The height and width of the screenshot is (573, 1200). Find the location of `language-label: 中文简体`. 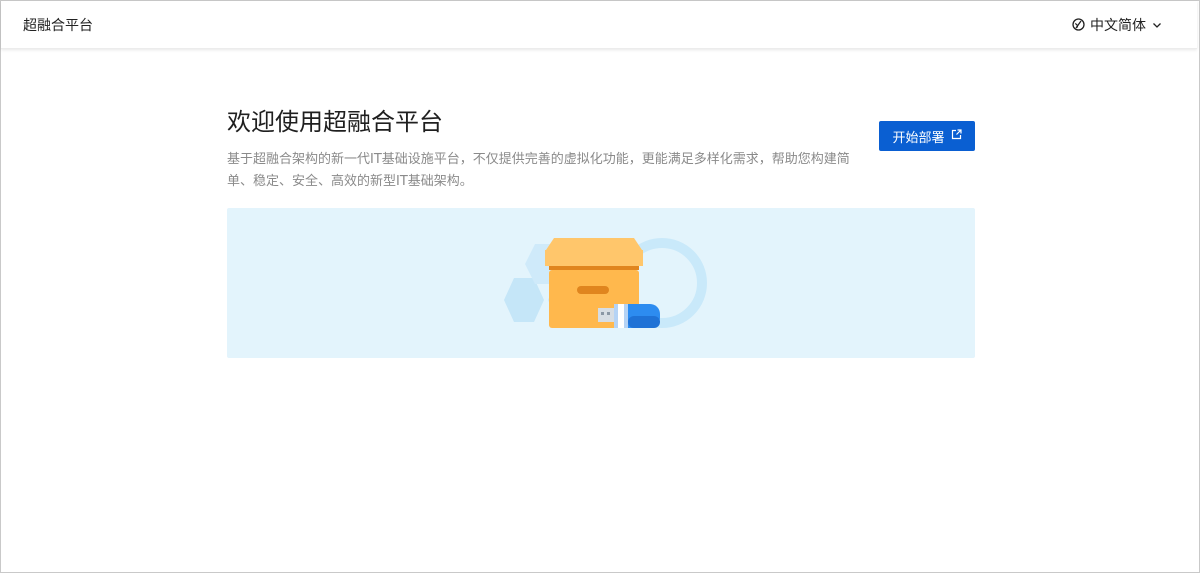

language-label: 中文简体 is located at coordinates (1118, 25).